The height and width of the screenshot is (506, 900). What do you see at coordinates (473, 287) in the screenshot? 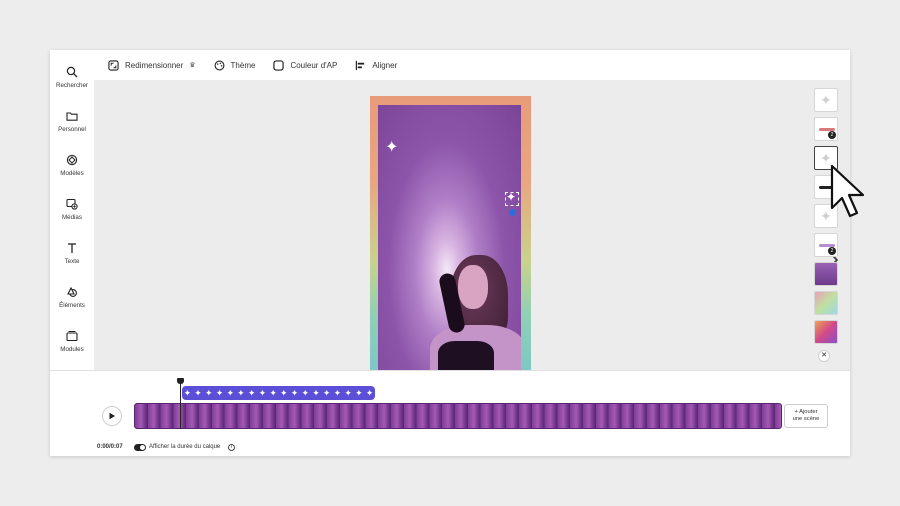
I see `photo-face` at bounding box center [473, 287].